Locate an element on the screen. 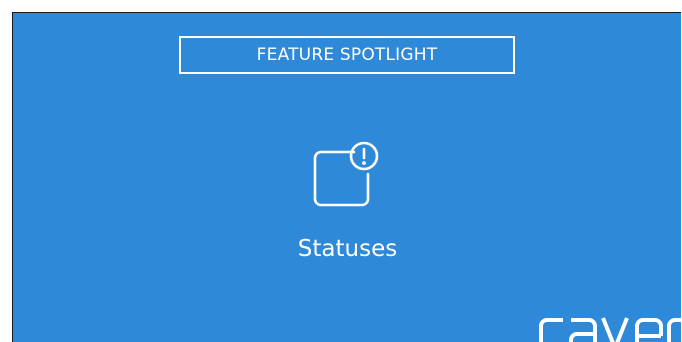 This screenshot has height=342, width=682. caven-logo is located at coordinates (610, 329).